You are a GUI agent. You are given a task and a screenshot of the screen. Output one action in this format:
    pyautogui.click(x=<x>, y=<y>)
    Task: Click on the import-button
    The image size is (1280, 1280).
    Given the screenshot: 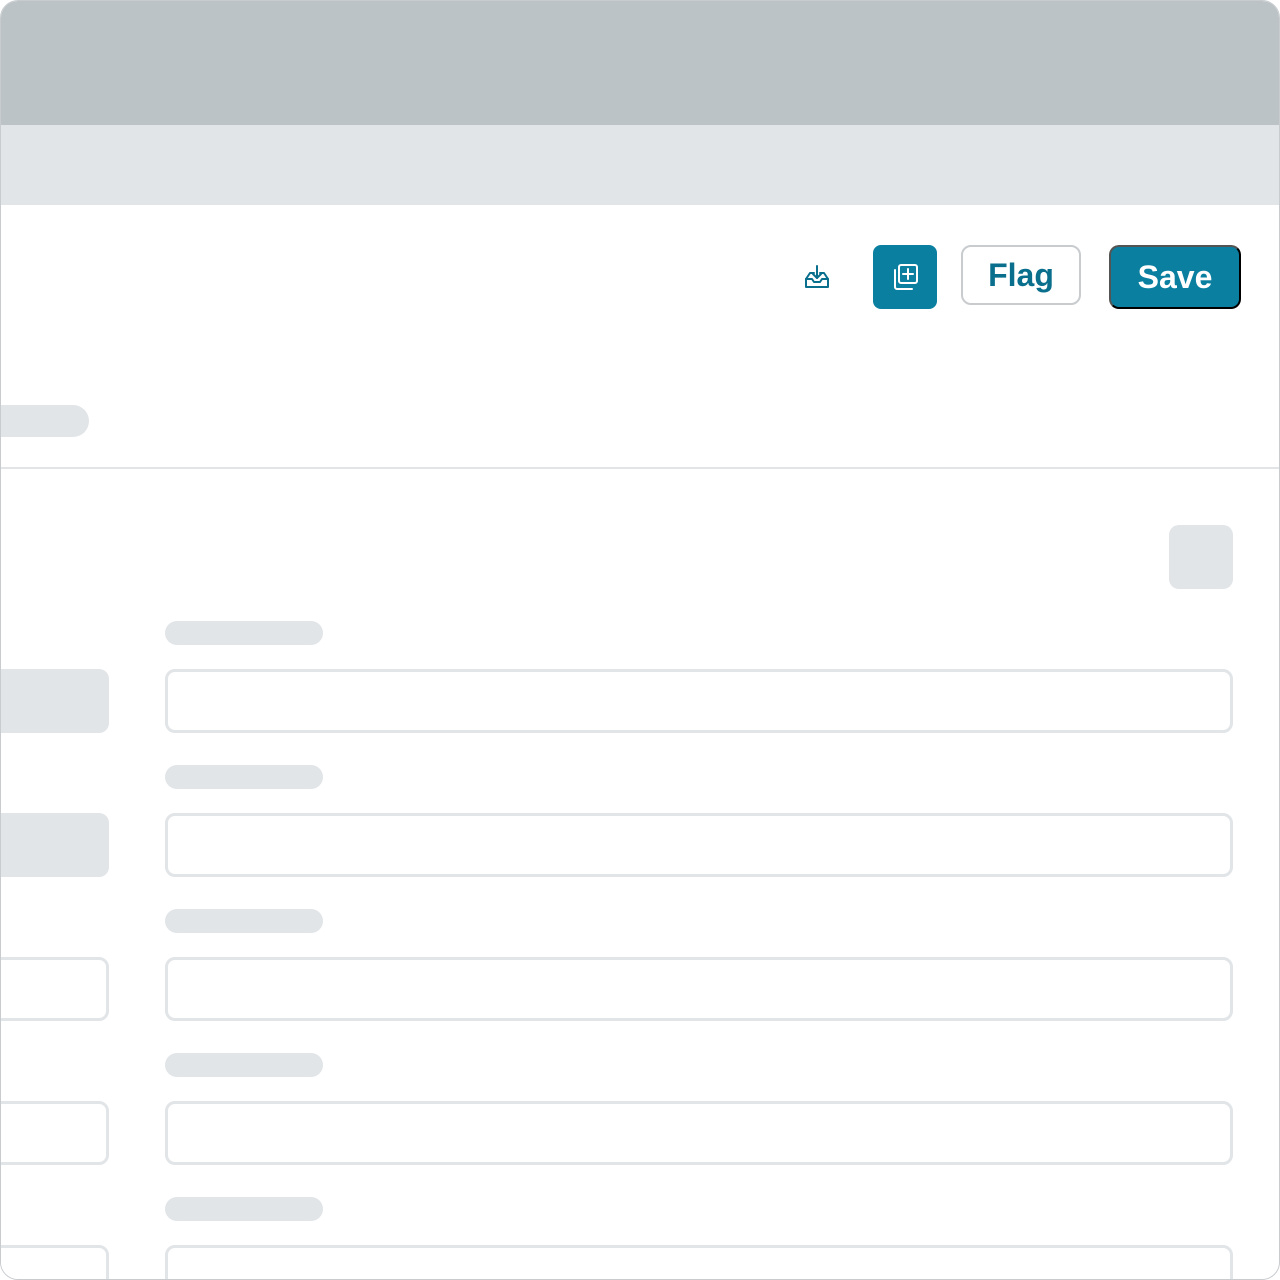 What is the action you would take?
    pyautogui.click(x=817, y=277)
    